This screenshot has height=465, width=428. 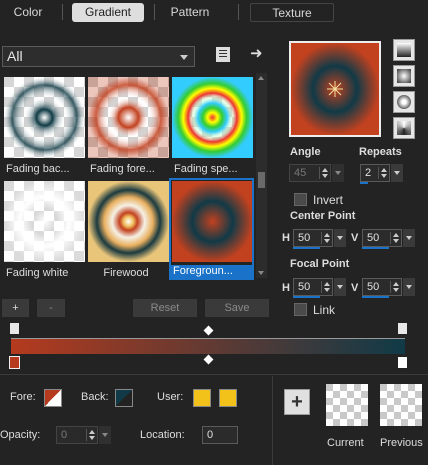 What do you see at coordinates (355, 238) in the screenshot?
I see `center-v-label: V` at bounding box center [355, 238].